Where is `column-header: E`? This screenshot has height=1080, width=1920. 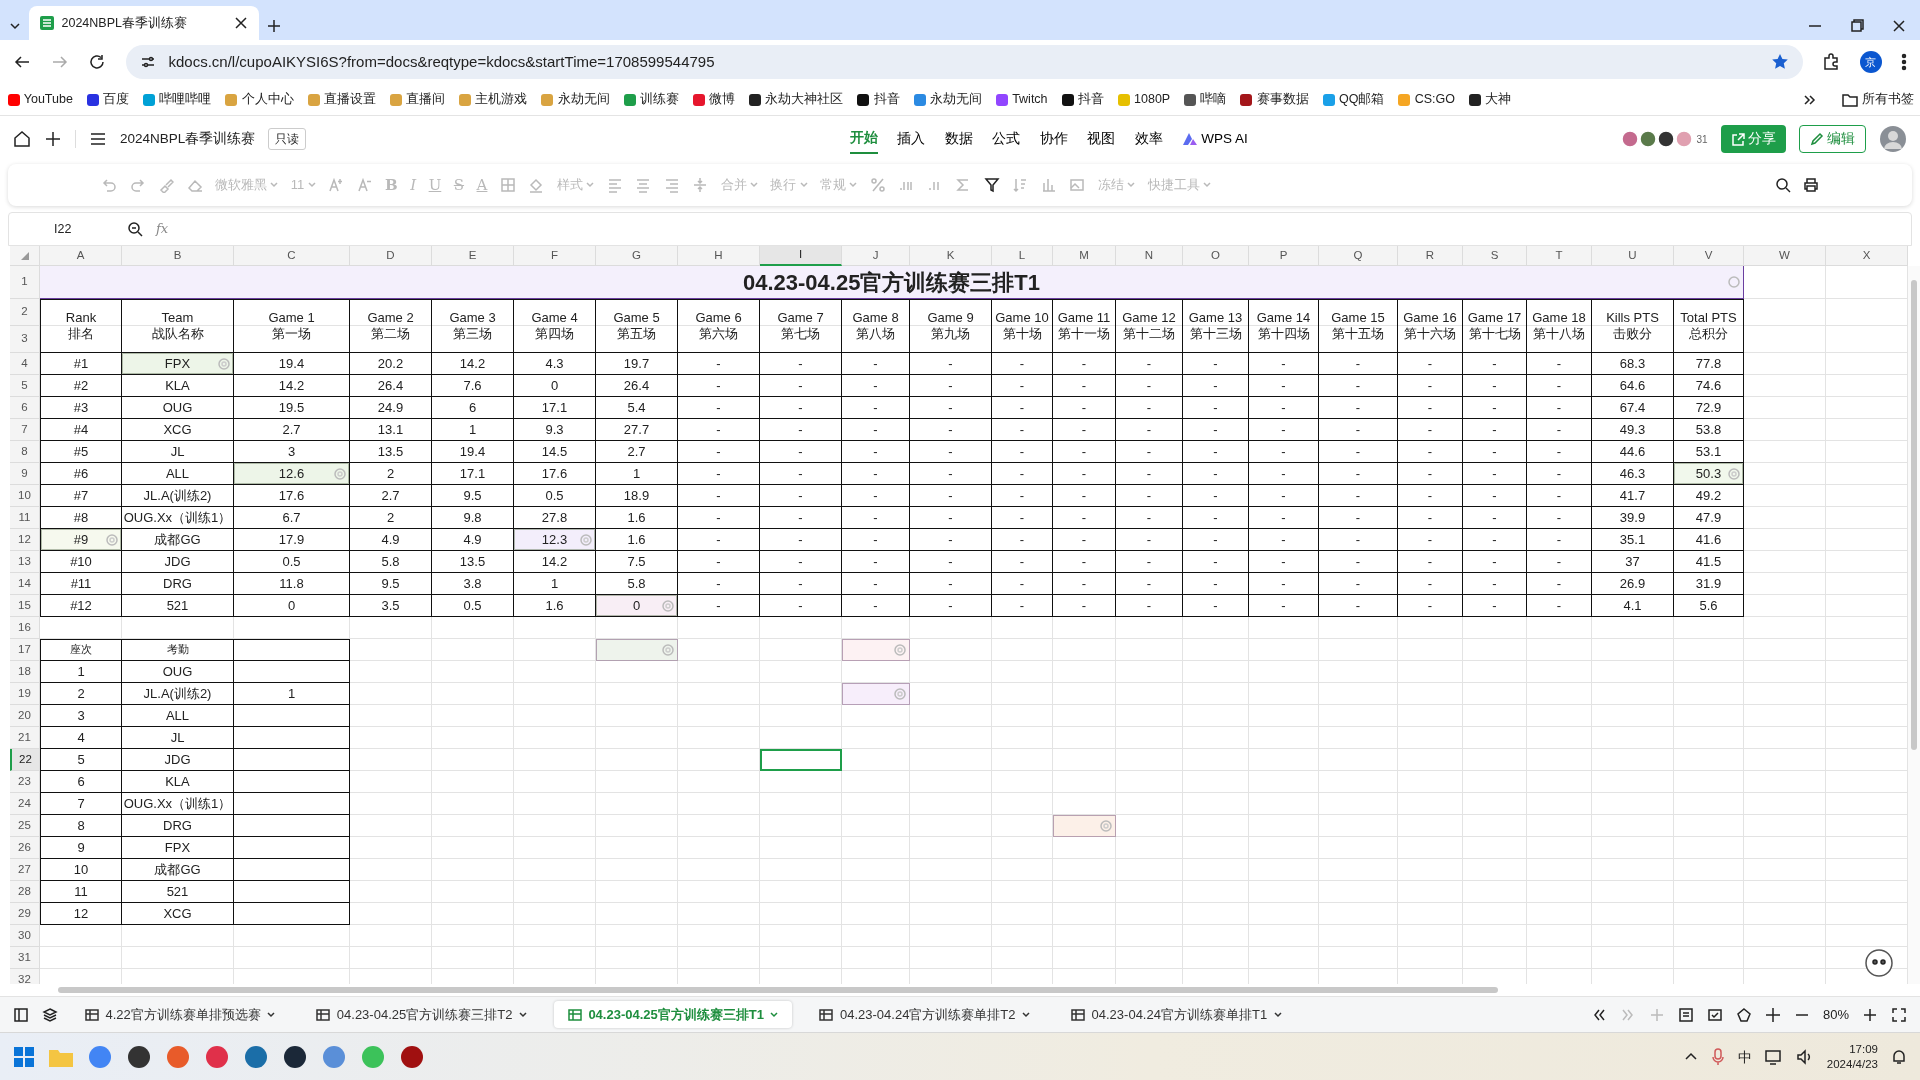
column-header: E is located at coordinates (473, 256).